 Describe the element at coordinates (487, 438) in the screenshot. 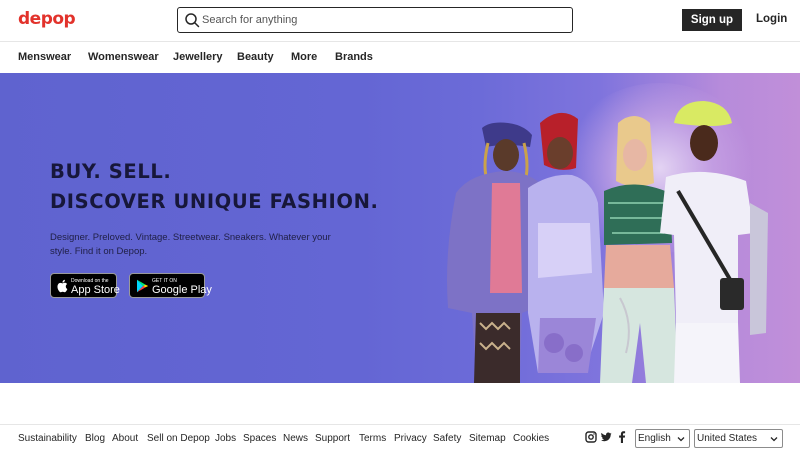

I see `footer-link-sitemap: Sitemap` at that location.